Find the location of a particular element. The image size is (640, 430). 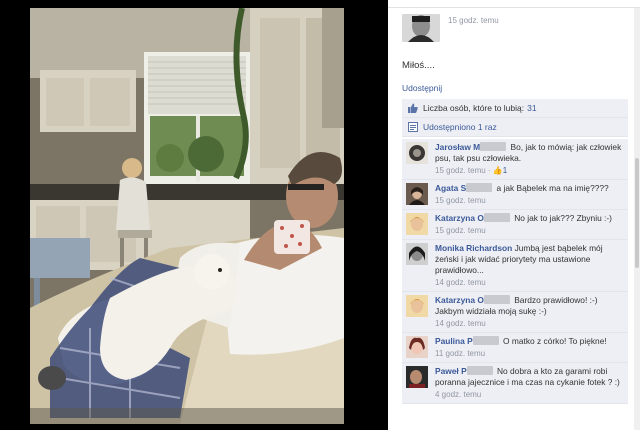

owner-avatar is located at coordinates (421, 28).